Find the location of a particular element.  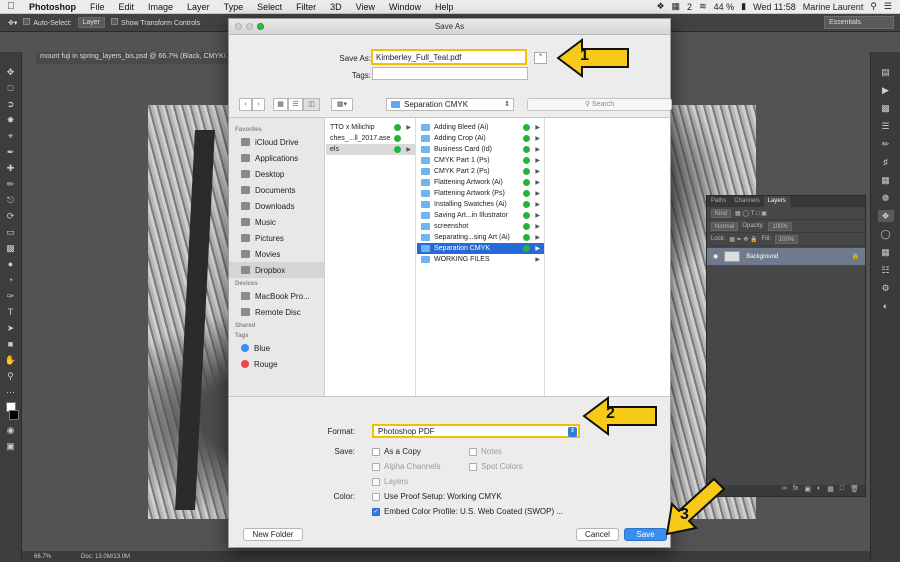

link-layers-icon: ∞ is located at coordinates (784, 490).